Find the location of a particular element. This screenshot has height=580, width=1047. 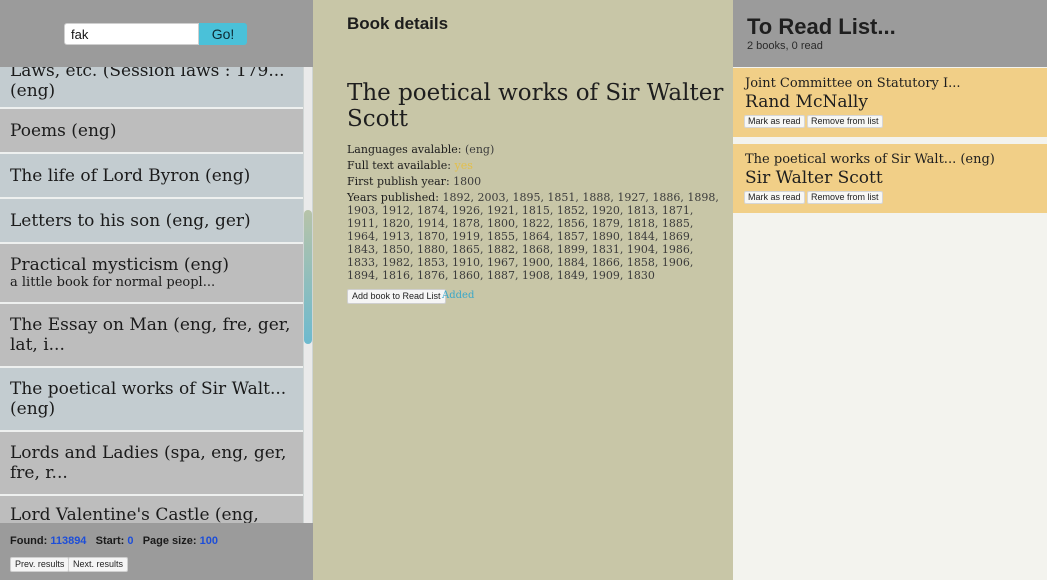

list-item-title: Lord Valentine's Castle (eng, ger, is located at coordinates (134, 514).